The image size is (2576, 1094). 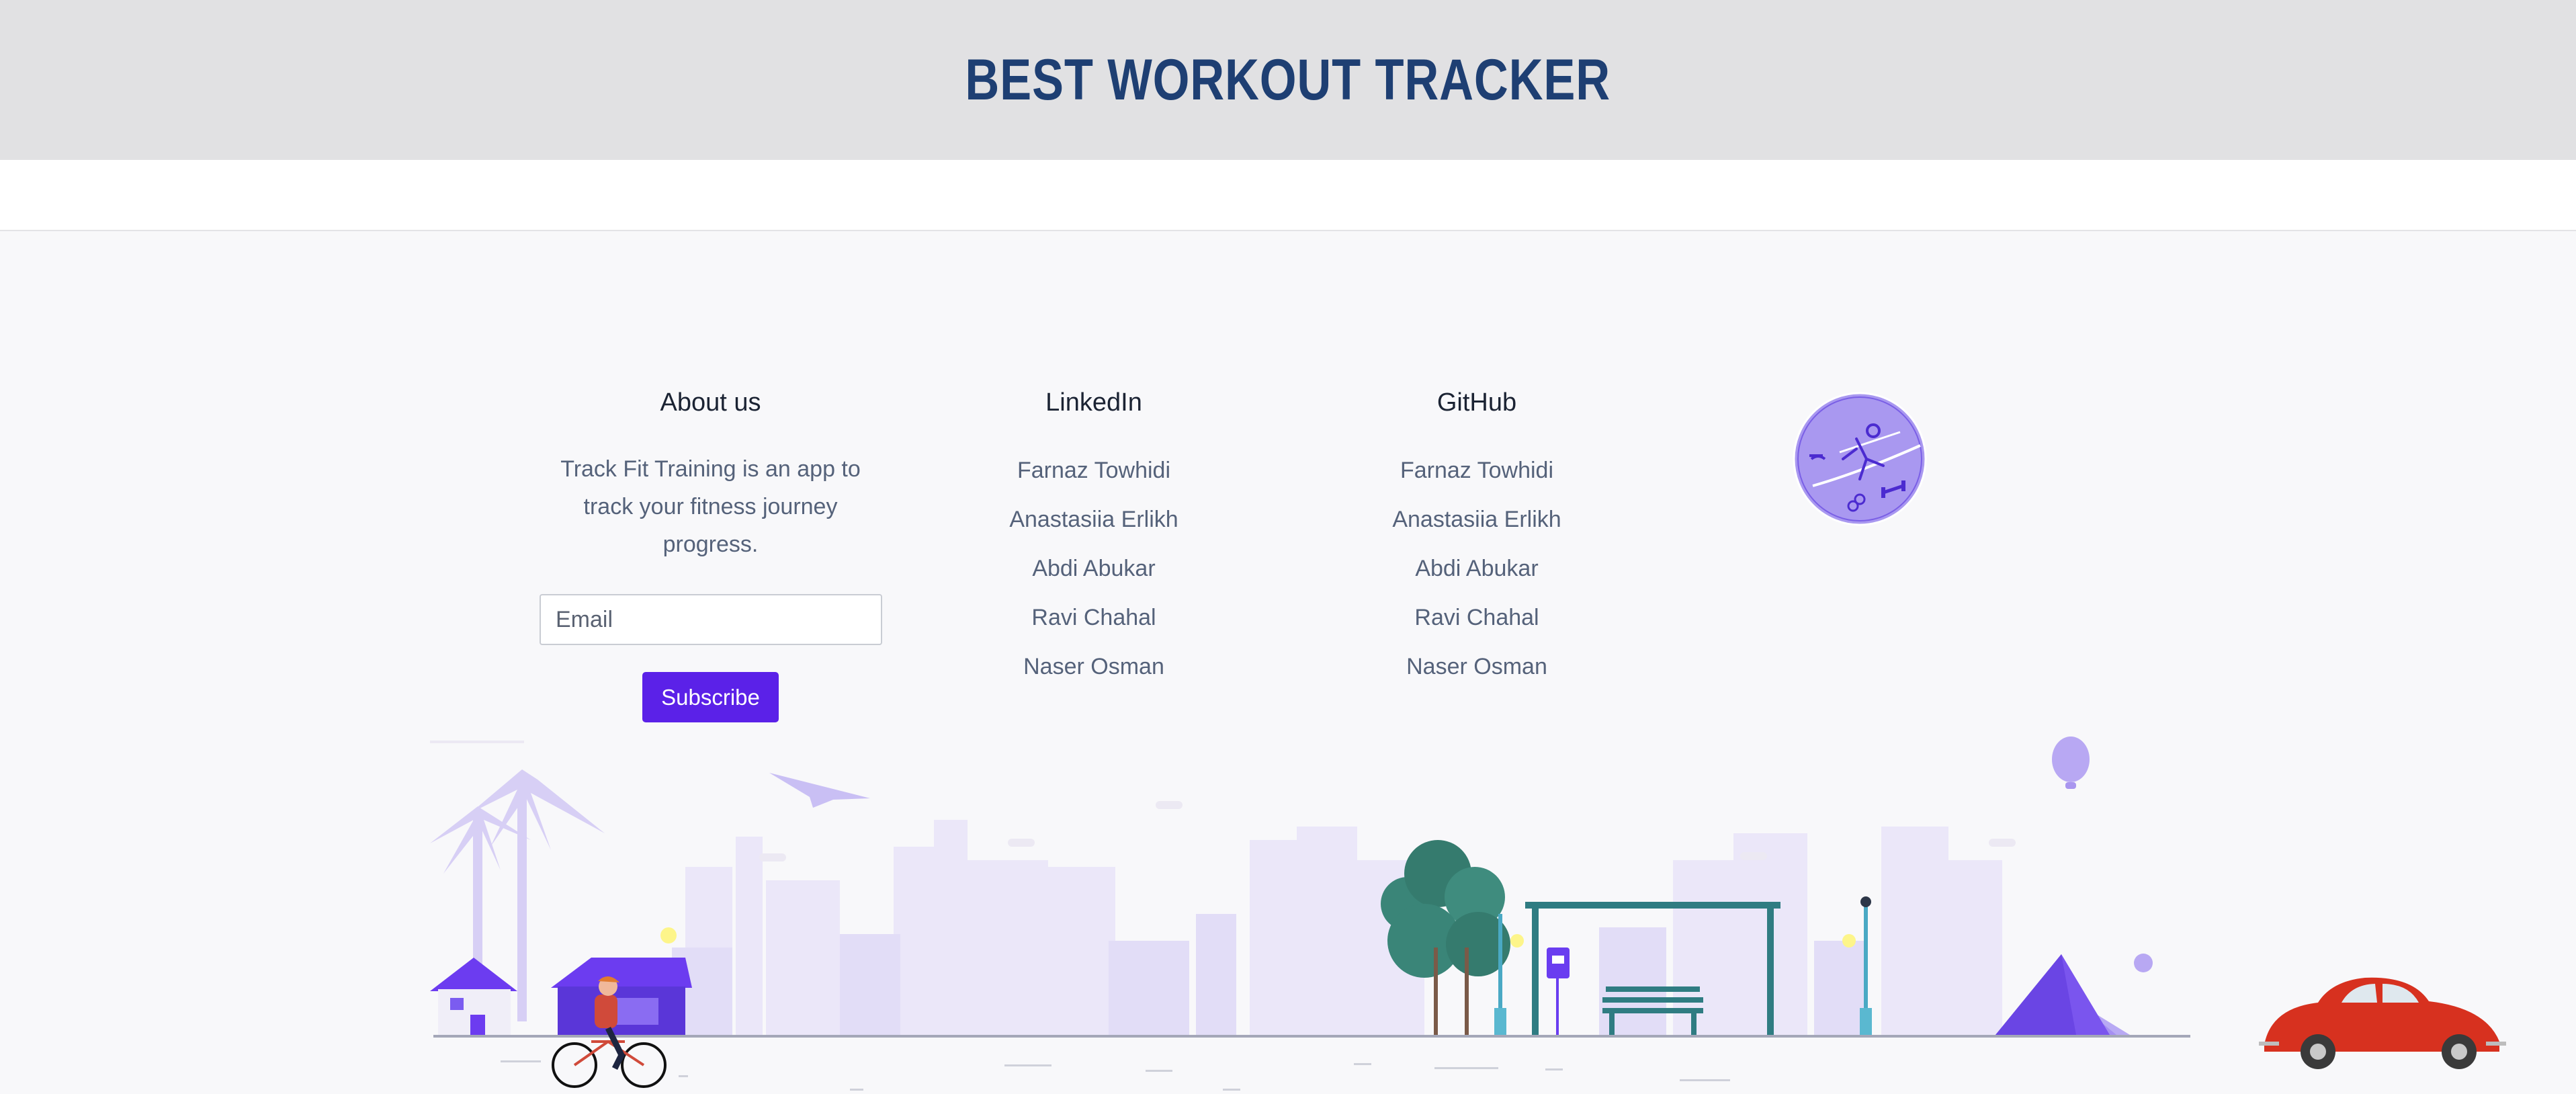 I want to click on linkedin-link: Anastasiia Erlikh, so click(x=1094, y=519).